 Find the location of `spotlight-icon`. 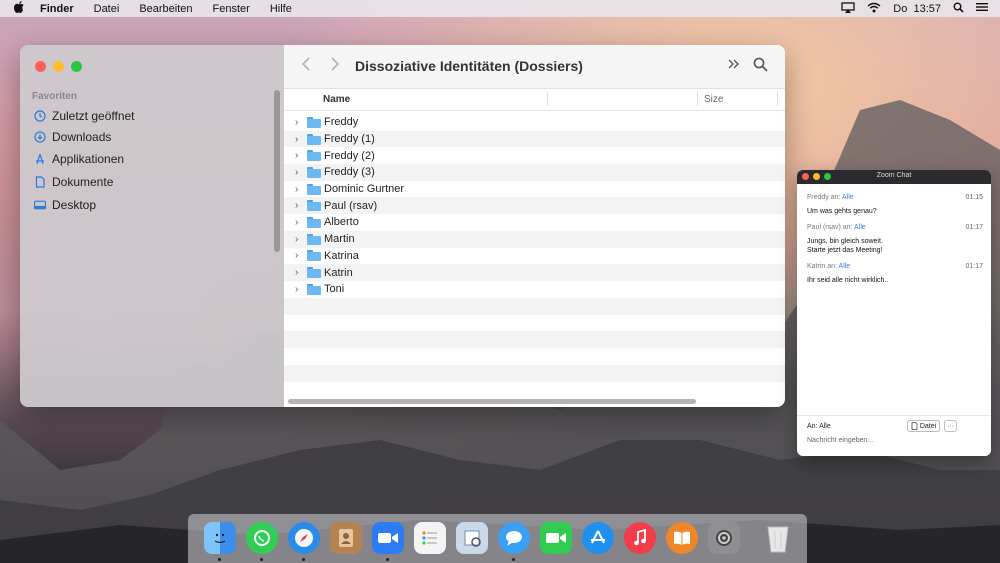

spotlight-icon is located at coordinates (958, 9).